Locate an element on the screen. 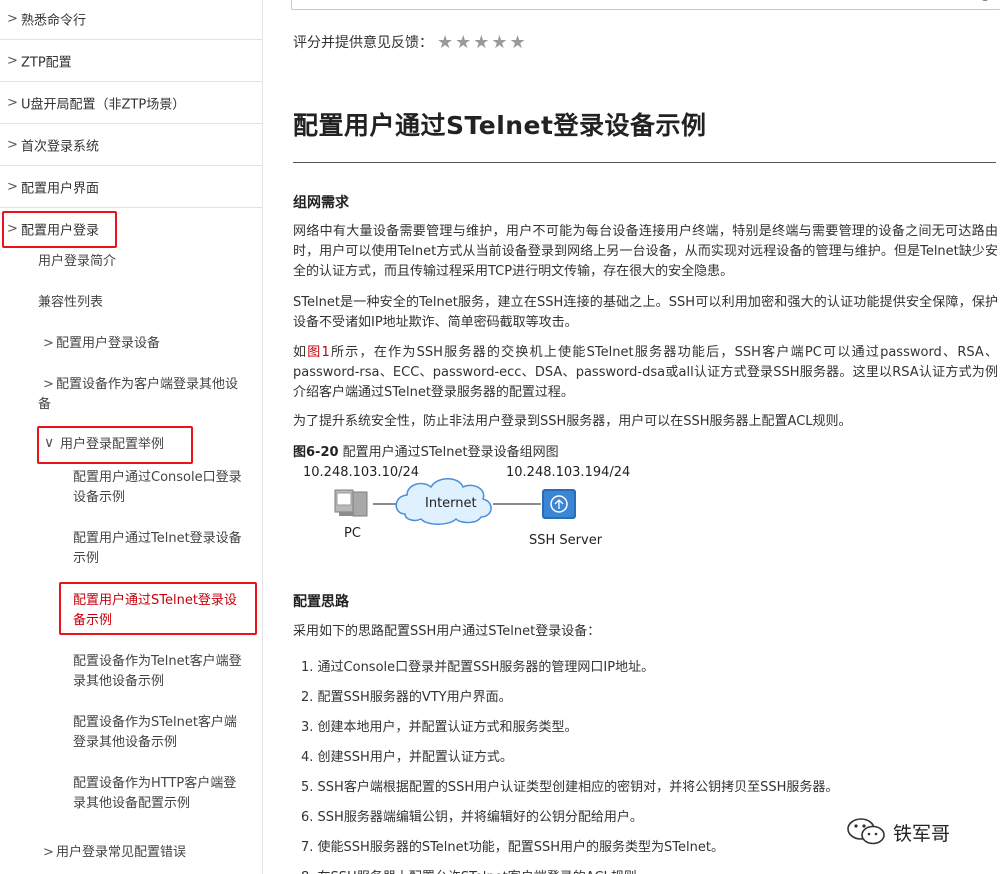 The image size is (1000, 874). sidebar-example-label: 示例 is located at coordinates (86, 558).